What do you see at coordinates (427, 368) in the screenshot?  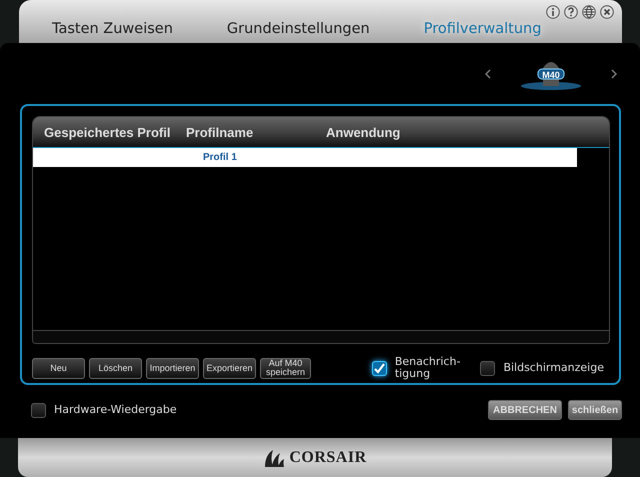 I see `checkbox-label: Benachrich- tigung` at bounding box center [427, 368].